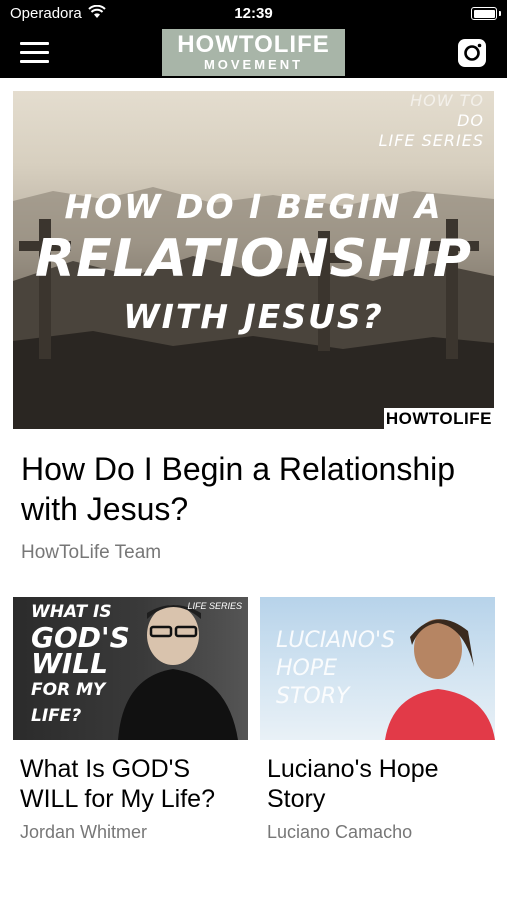 This screenshot has width=507, height=900. Describe the element at coordinates (214, 606) in the screenshot. I see `thumb-series-tag: LIFE SERIES` at that location.